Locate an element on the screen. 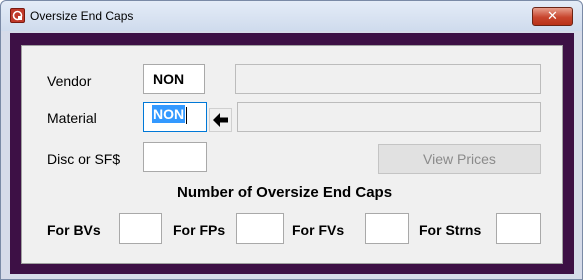 The height and width of the screenshot is (280, 583). material-code-field: NON is located at coordinates (175, 117).